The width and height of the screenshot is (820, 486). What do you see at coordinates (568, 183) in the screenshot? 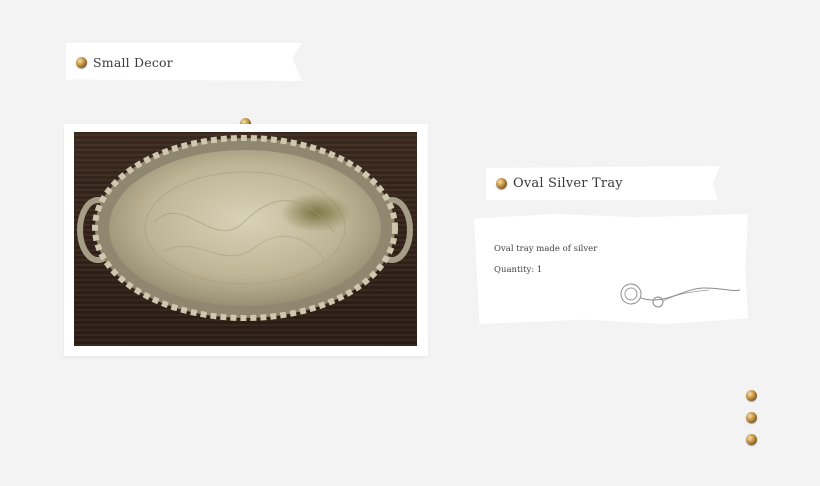
I see `product-title: Oval Silver Tray` at bounding box center [568, 183].